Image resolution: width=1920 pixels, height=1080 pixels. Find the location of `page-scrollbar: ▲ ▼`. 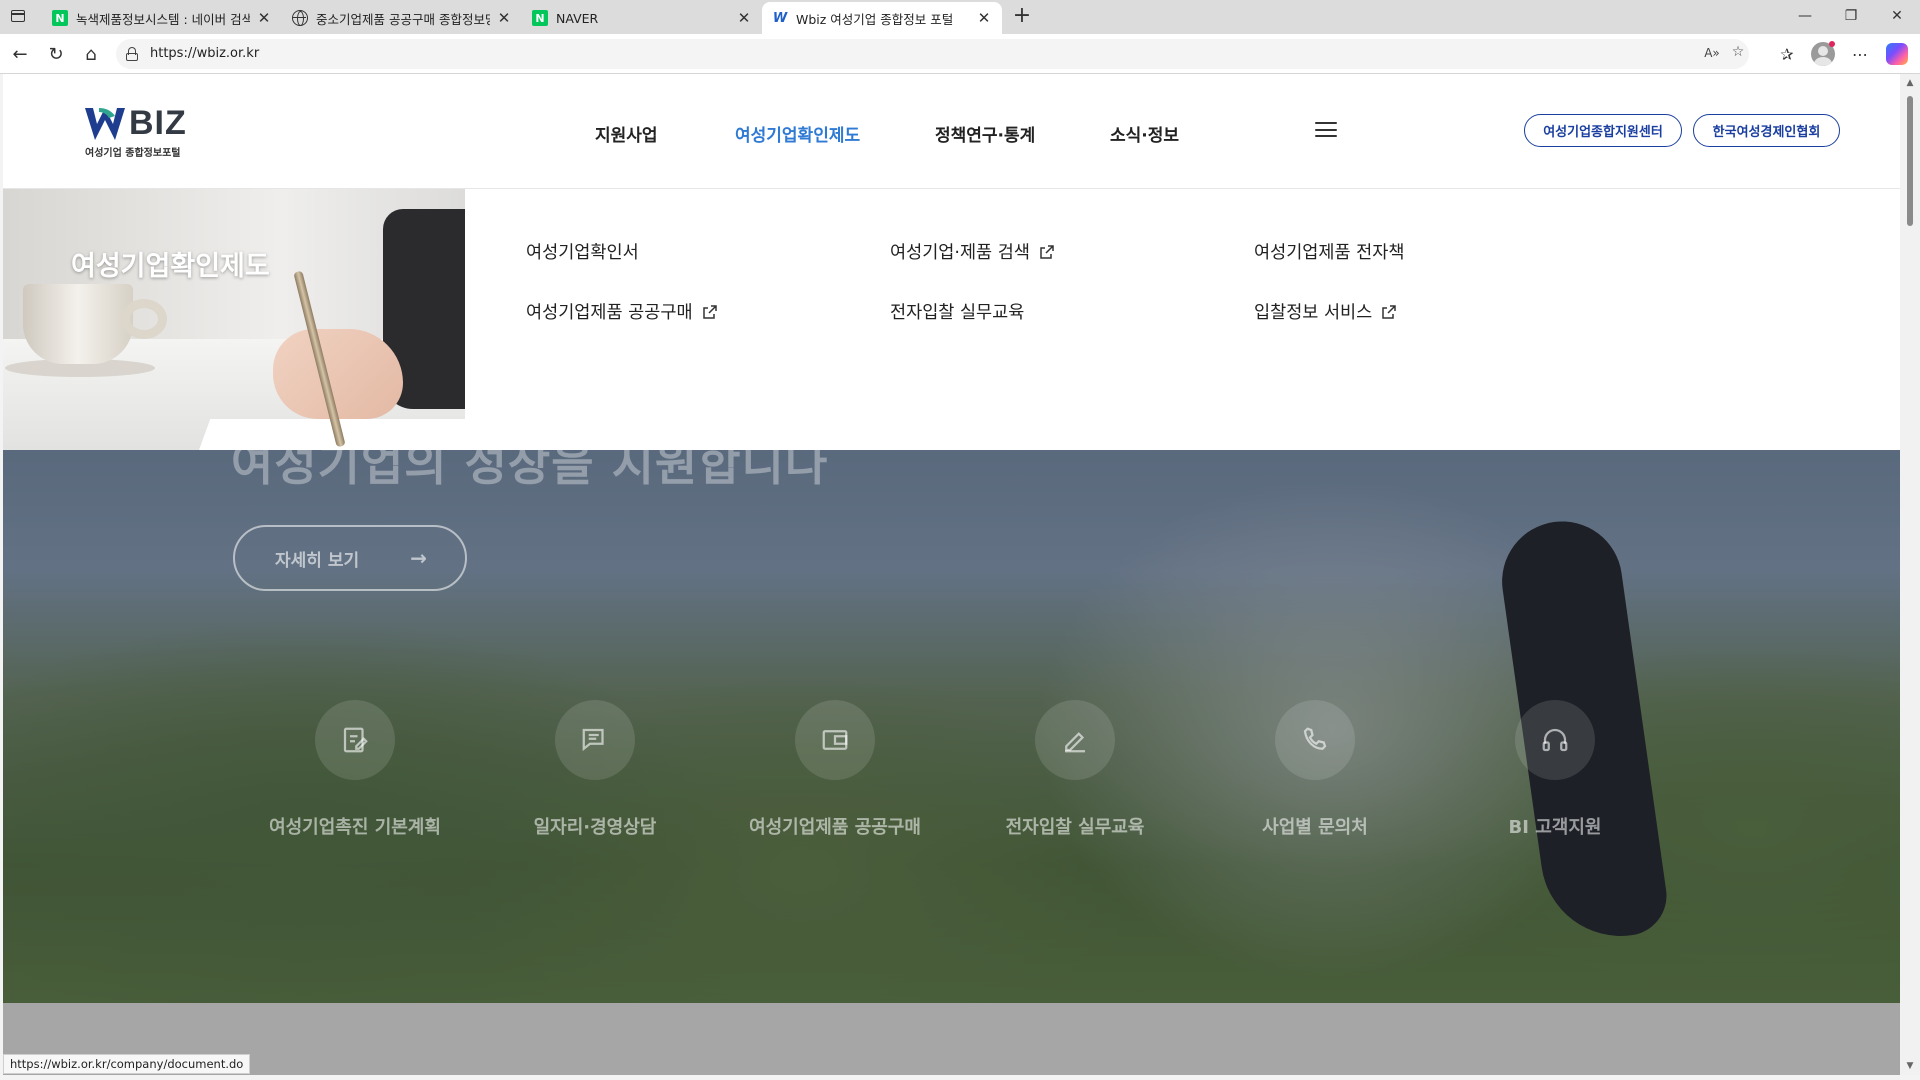

page-scrollbar: ▲ ▼ is located at coordinates (1910, 574).